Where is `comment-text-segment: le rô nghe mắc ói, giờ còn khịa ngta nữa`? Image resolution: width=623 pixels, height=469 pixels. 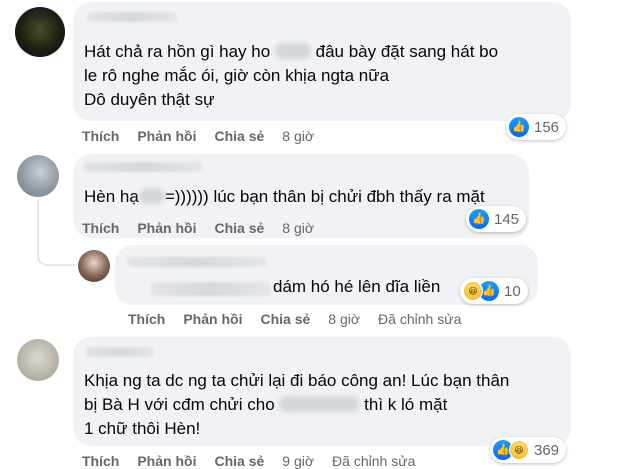
comment-text-segment: le rô nghe mắc ói, giờ còn khịa ngta nữa is located at coordinates (237, 75).